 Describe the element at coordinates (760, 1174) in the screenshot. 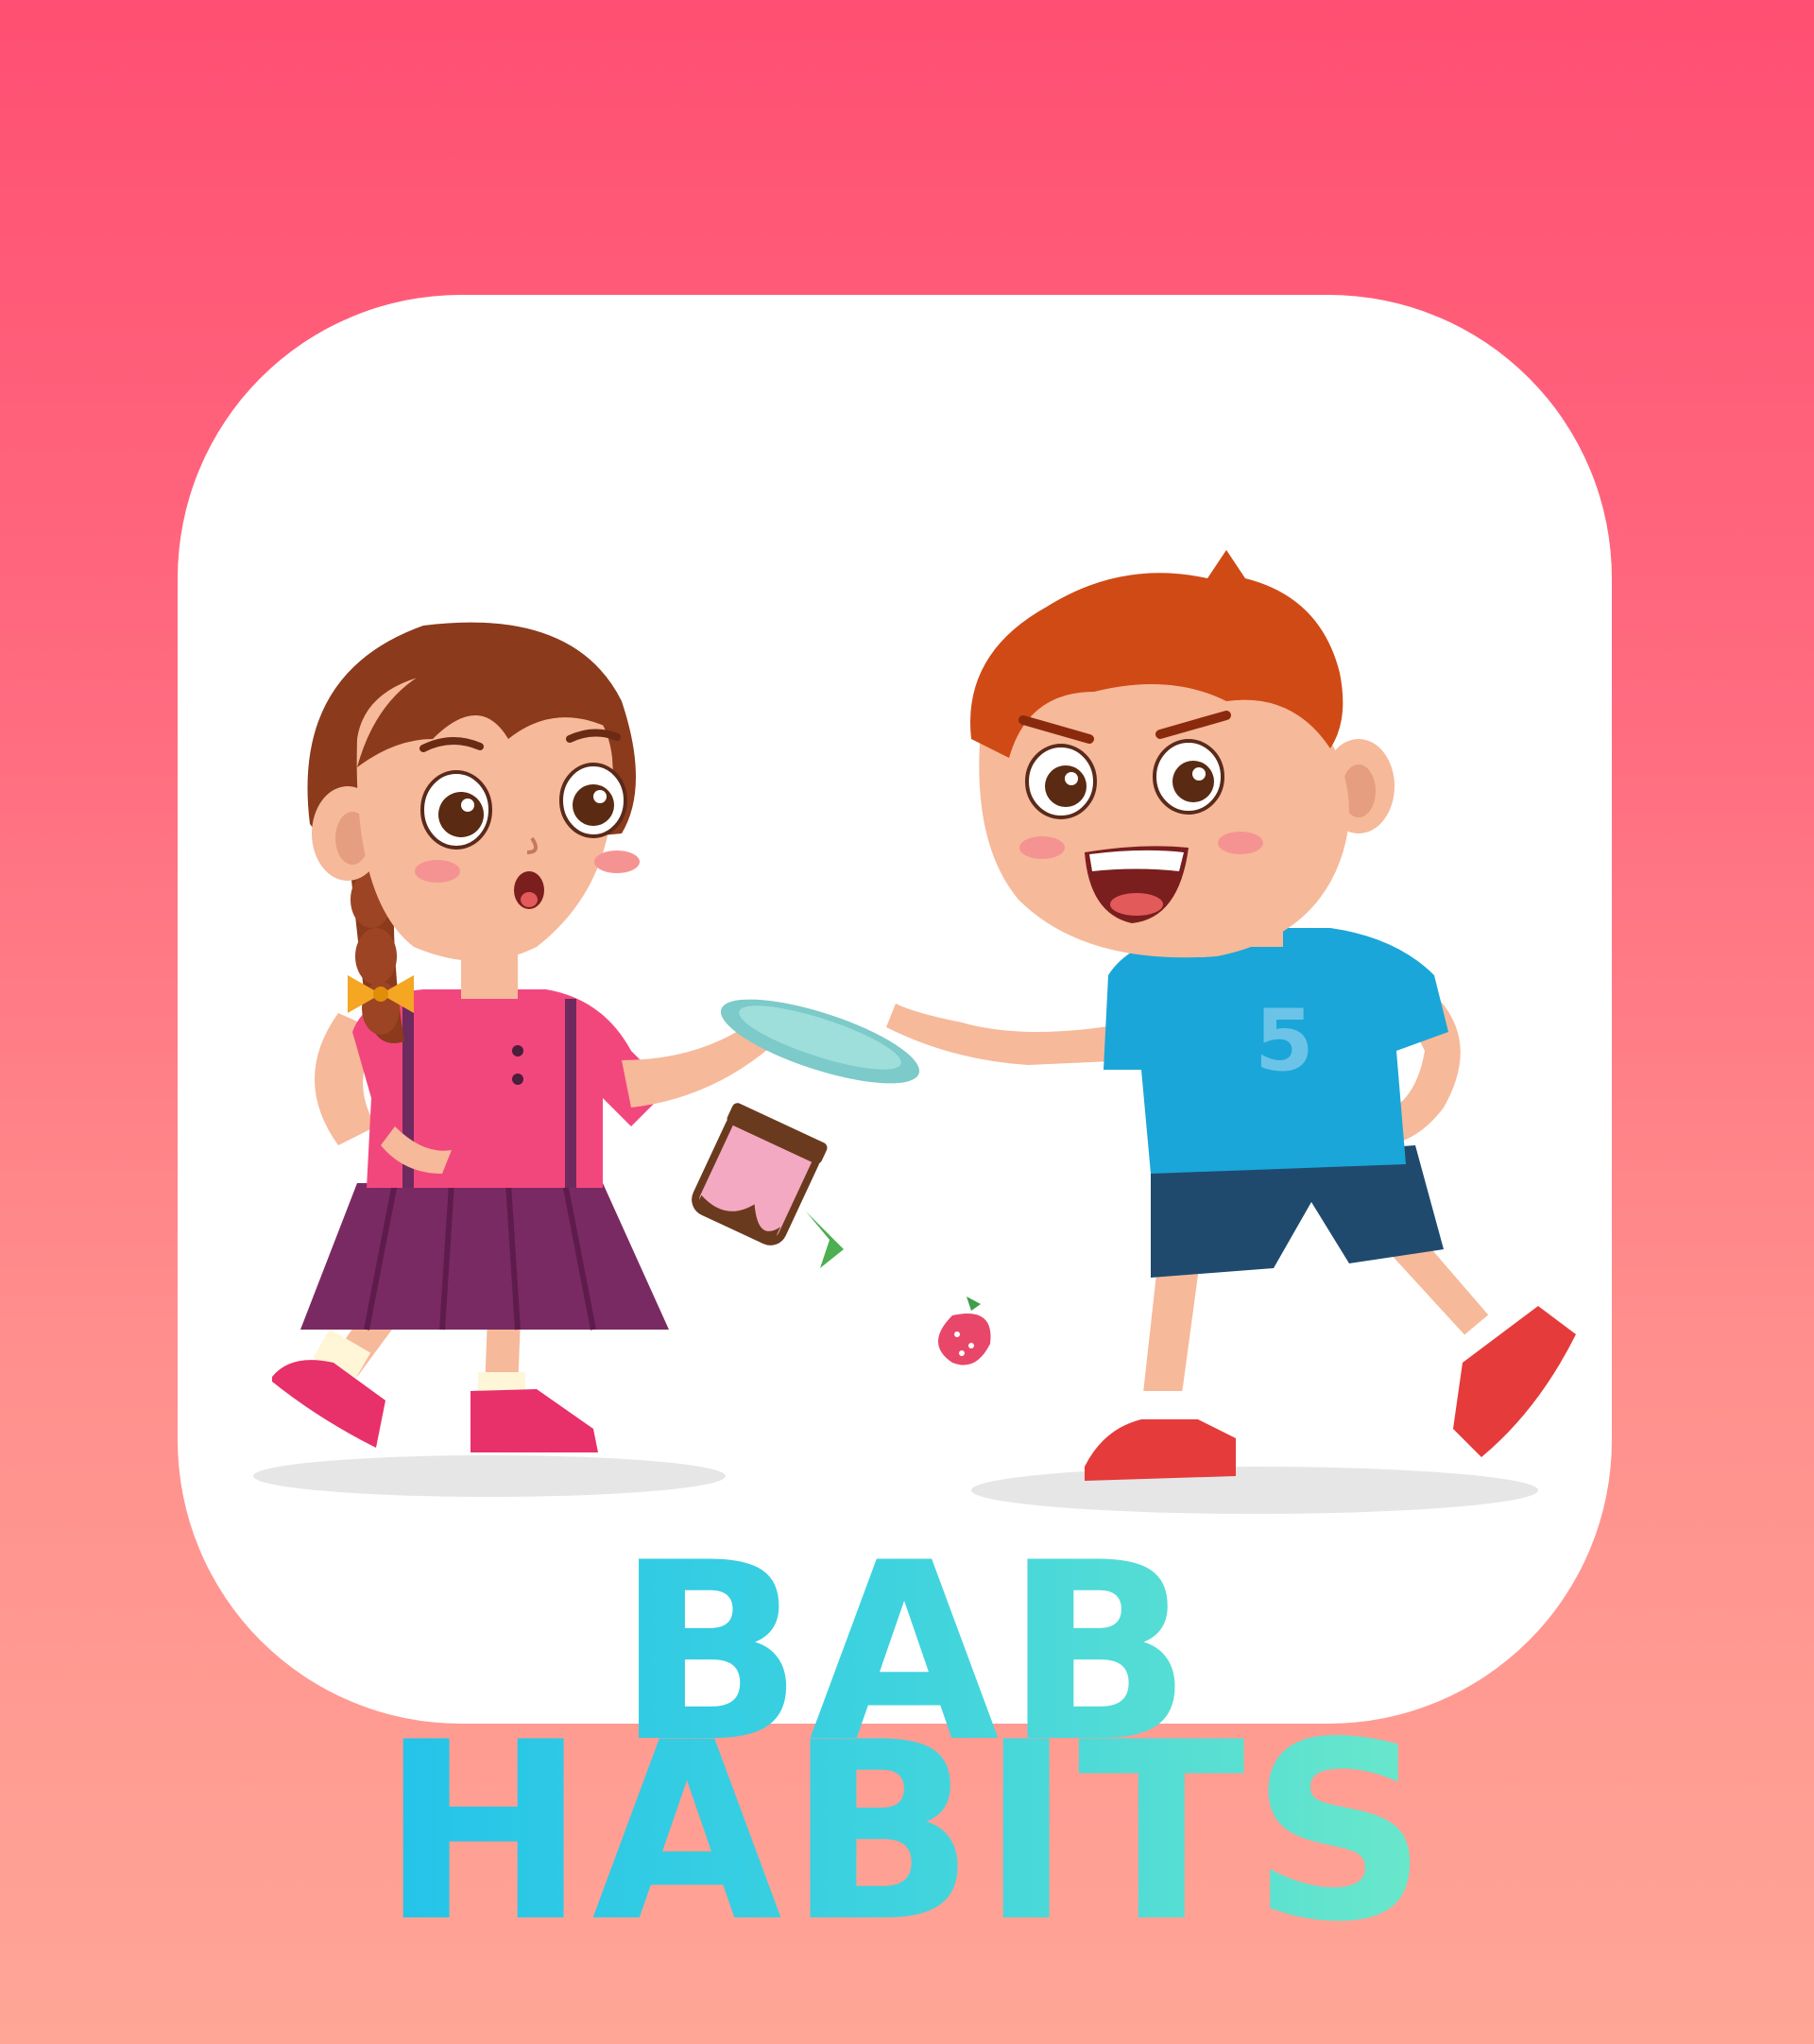

I see `jar` at that location.